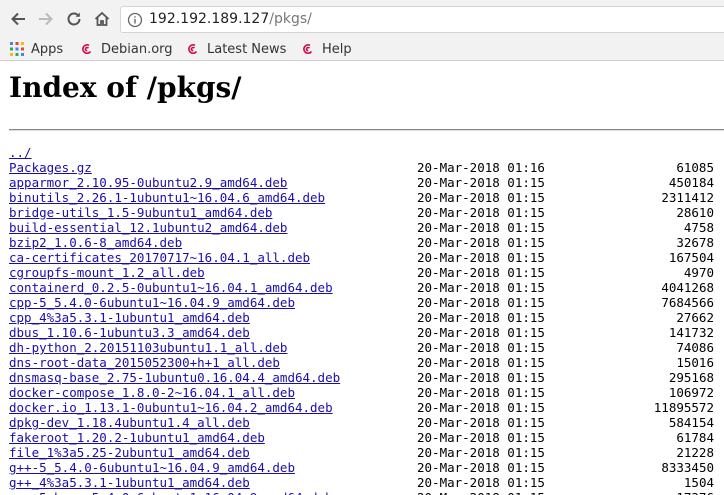 Image resolution: width=724 pixels, height=495 pixels. I want to click on file-link: dh-python_2.20151103ubuntu1.1_all.deb, so click(148, 347).